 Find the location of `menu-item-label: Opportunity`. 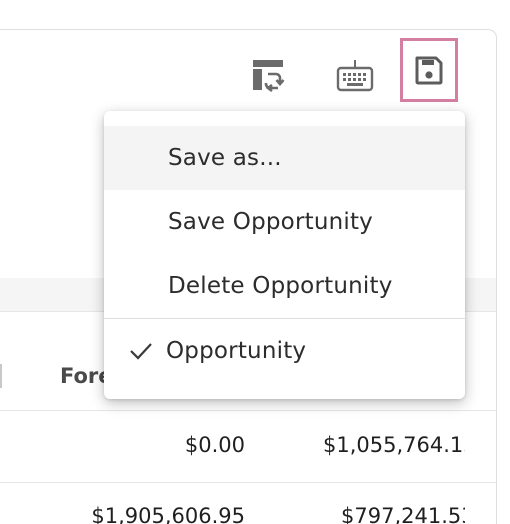

menu-item-label: Opportunity is located at coordinates (236, 351).